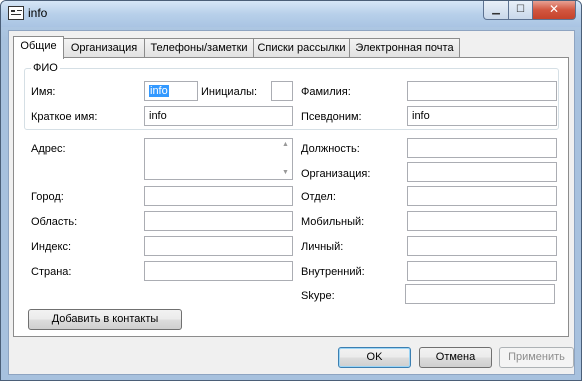 This screenshot has height=381, width=582. Describe the element at coordinates (104, 47) in the screenshot. I see `tab-organization: Организация` at that location.